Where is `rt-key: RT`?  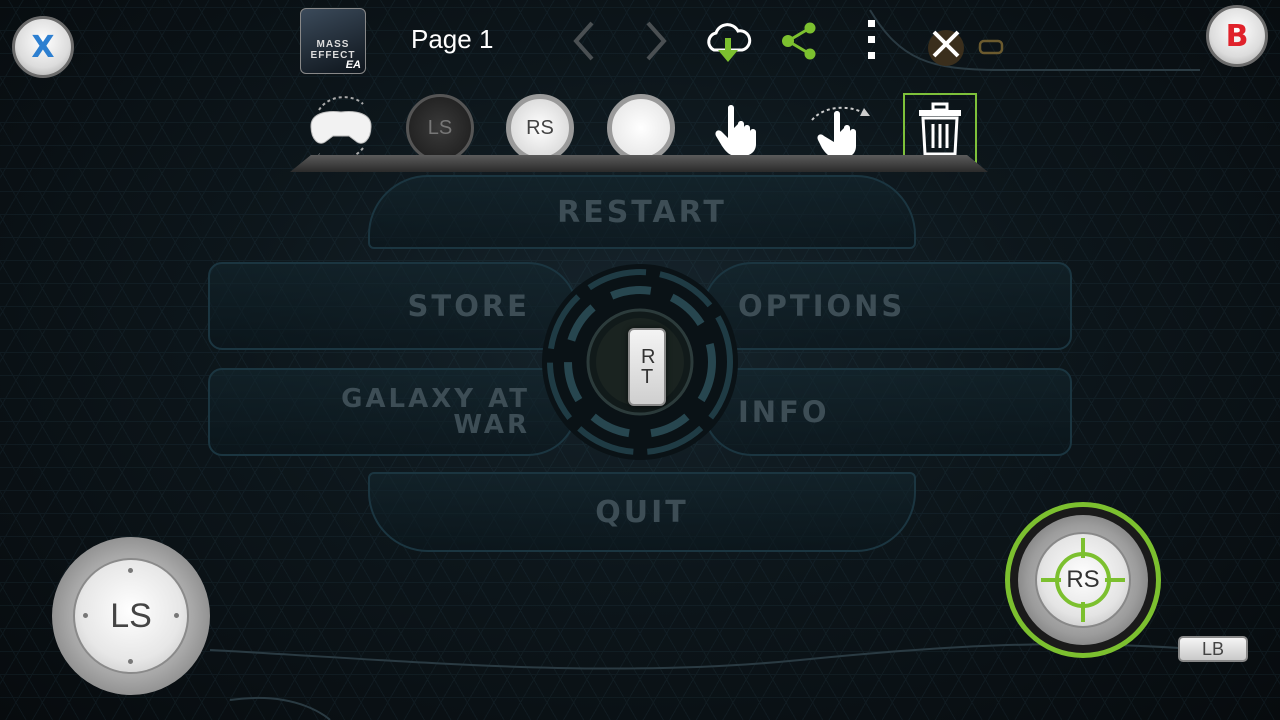
rt-key: RT is located at coordinates (647, 367).